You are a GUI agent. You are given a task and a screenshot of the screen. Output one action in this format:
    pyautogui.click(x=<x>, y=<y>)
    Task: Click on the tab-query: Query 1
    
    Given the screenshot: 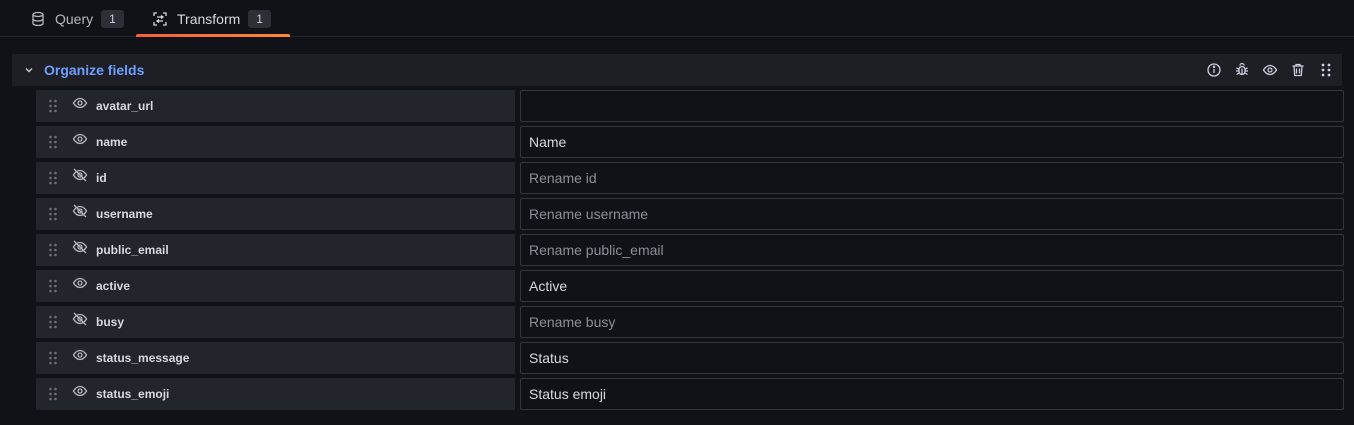 What is the action you would take?
    pyautogui.click(x=69, y=18)
    